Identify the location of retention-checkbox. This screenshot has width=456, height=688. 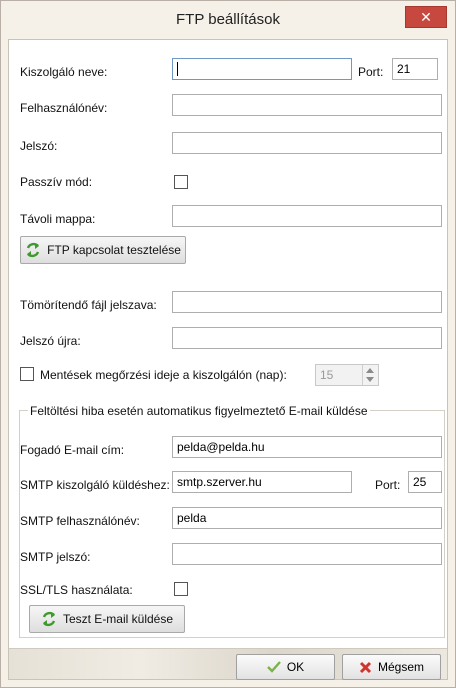
(27, 374).